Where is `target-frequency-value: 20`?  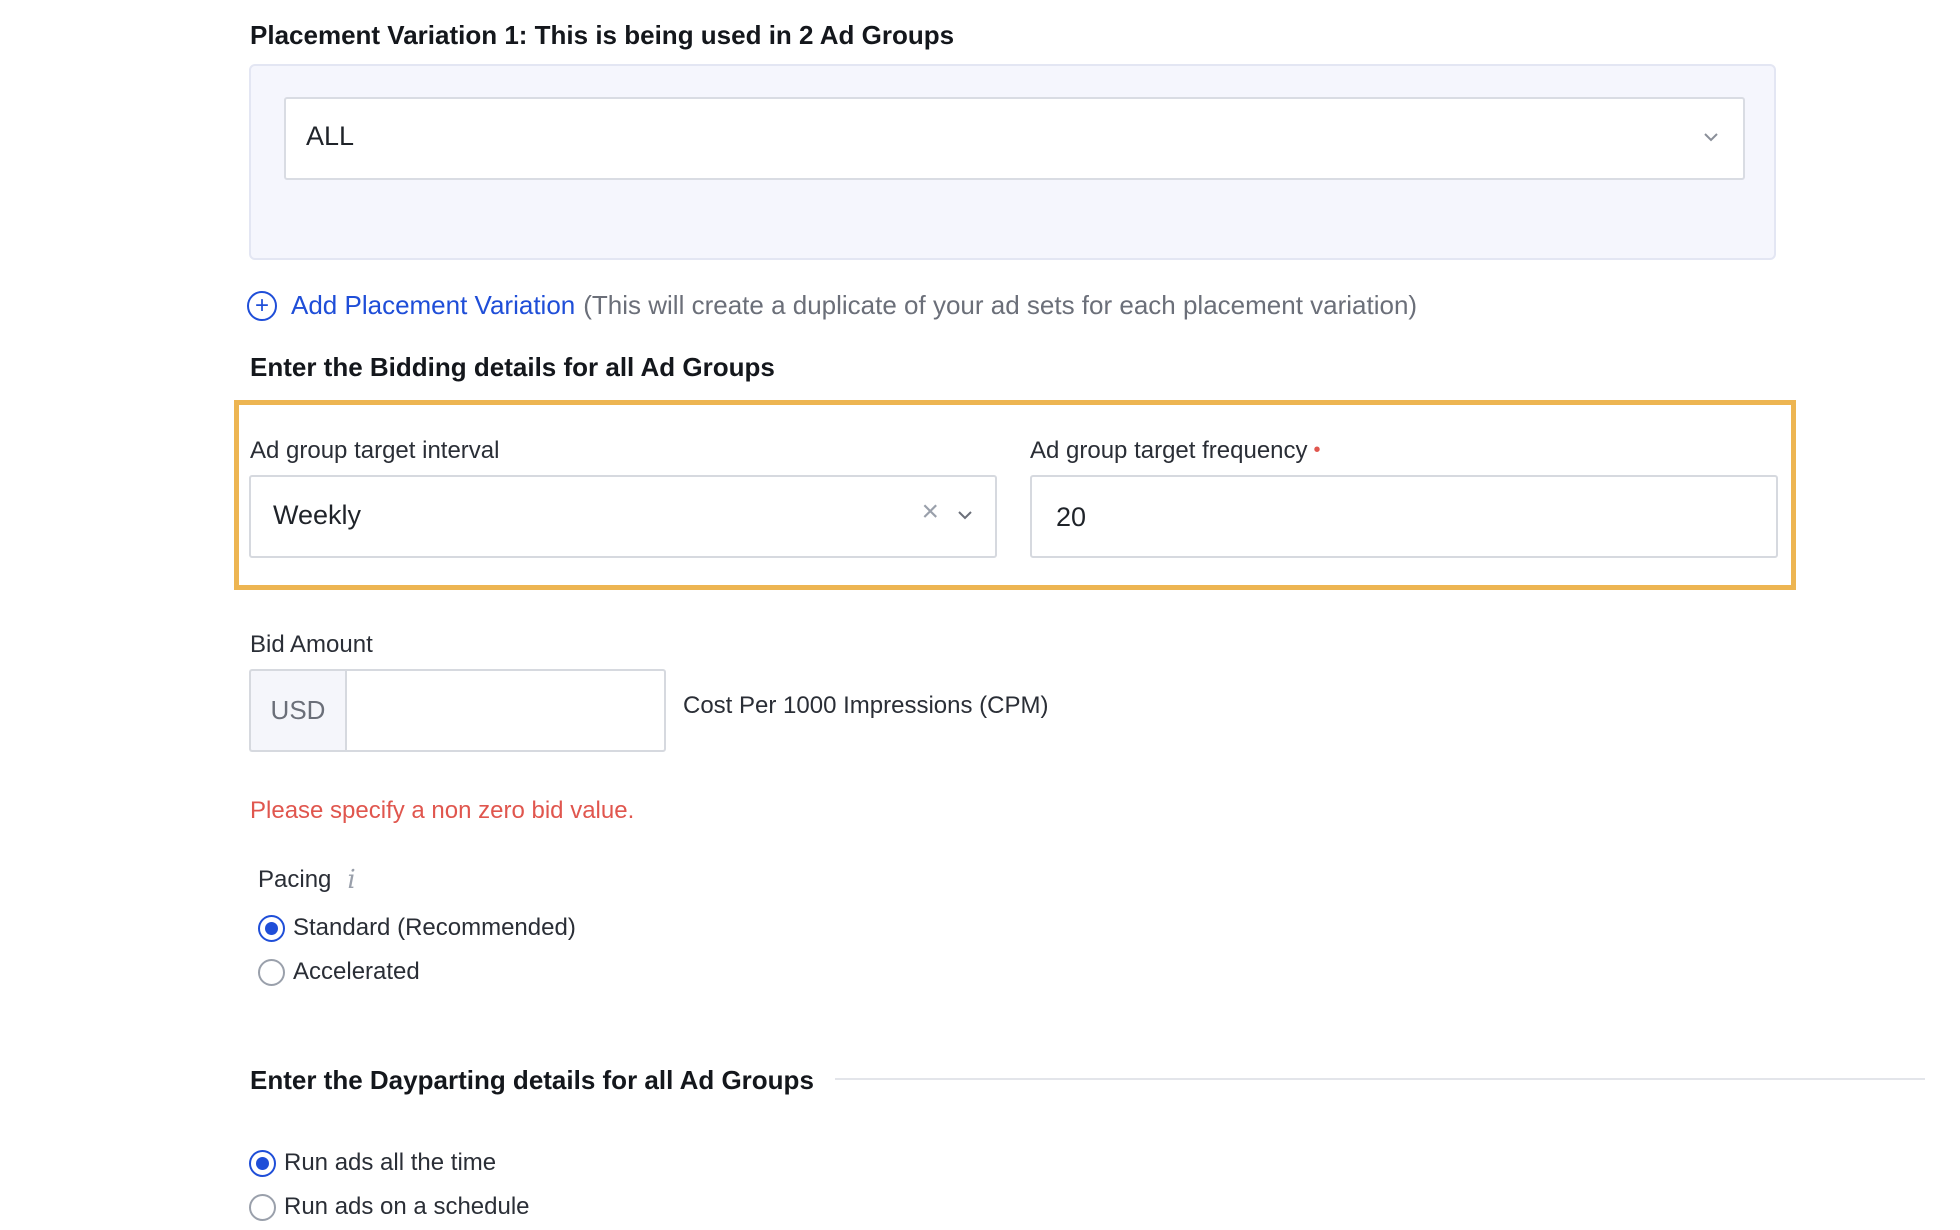 target-frequency-value: 20 is located at coordinates (1071, 517).